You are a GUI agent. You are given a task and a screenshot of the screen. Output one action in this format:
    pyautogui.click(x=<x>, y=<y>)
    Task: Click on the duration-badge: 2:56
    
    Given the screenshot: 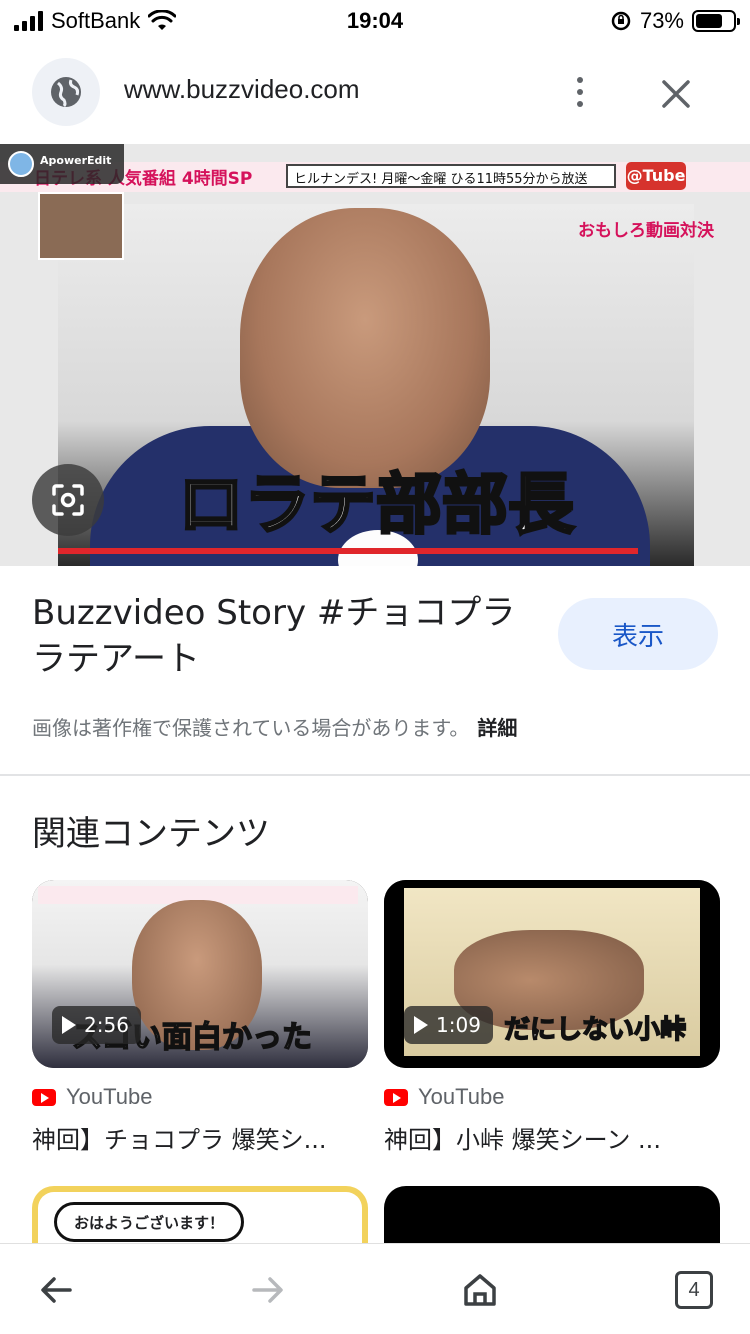 What is the action you would take?
    pyautogui.click(x=96, y=1025)
    